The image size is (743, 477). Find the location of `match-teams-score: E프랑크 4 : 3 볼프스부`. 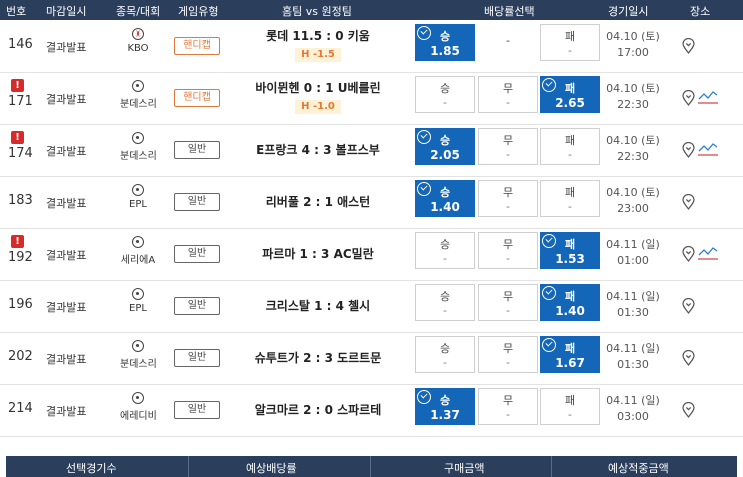

match-teams-score: E프랑크 4 : 3 볼프스부 is located at coordinates (318, 150).